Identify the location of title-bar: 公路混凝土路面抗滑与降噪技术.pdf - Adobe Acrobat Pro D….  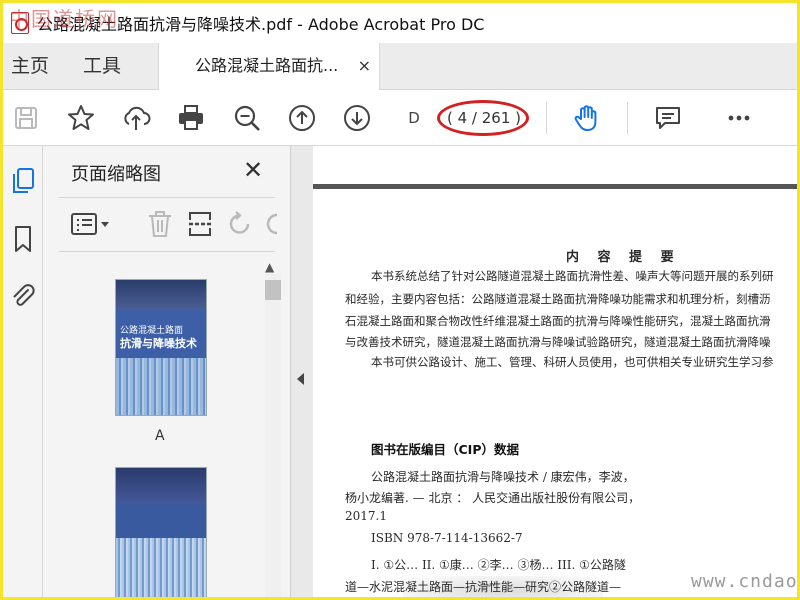
(400, 23).